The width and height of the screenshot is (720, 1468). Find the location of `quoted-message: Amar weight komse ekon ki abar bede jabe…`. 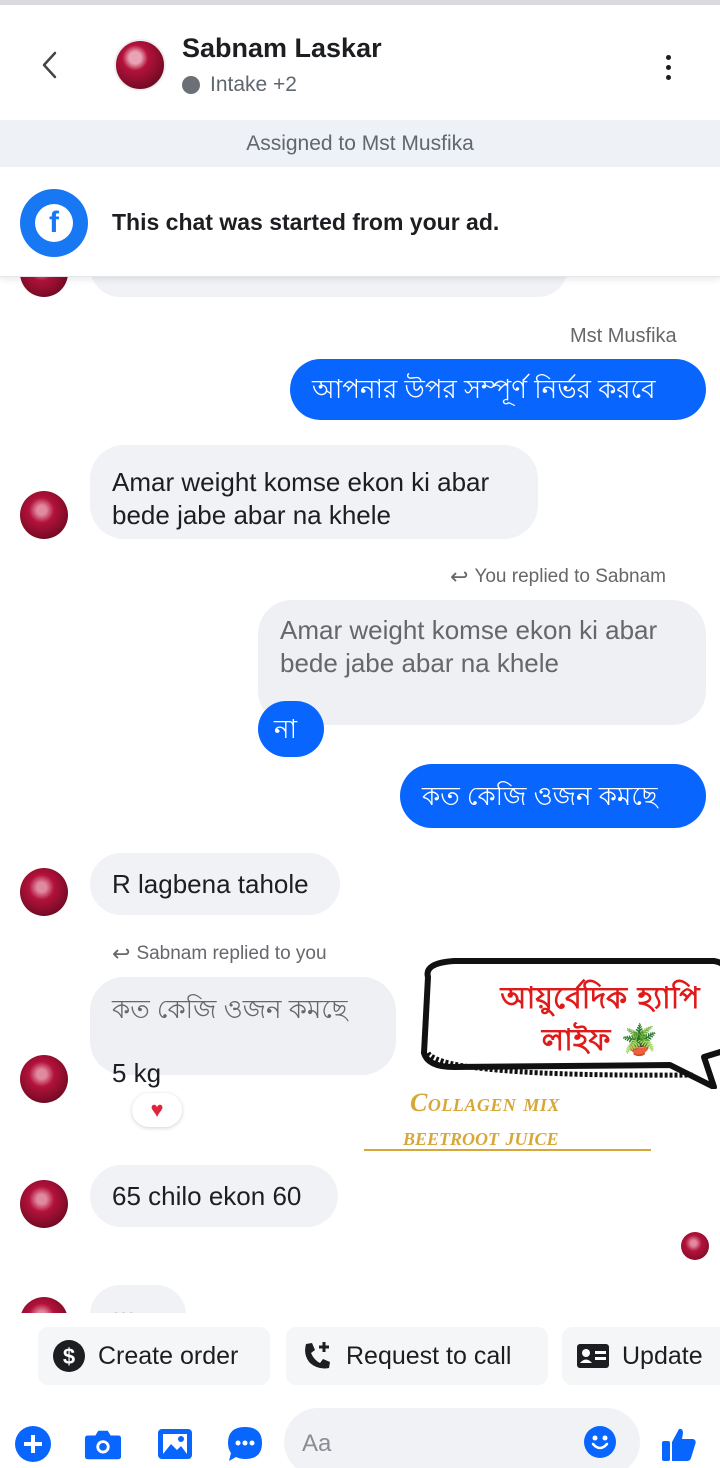

quoted-message: Amar weight komse ekon ki abar bede jabe… is located at coordinates (482, 662).